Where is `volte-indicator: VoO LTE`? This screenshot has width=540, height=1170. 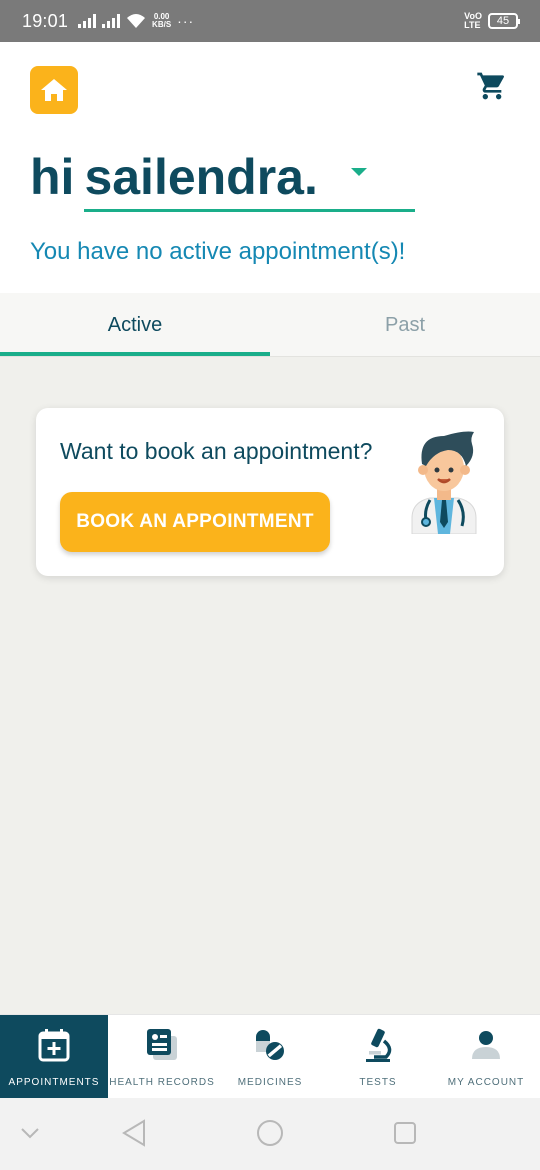
volte-indicator: VoO LTE is located at coordinates (473, 21).